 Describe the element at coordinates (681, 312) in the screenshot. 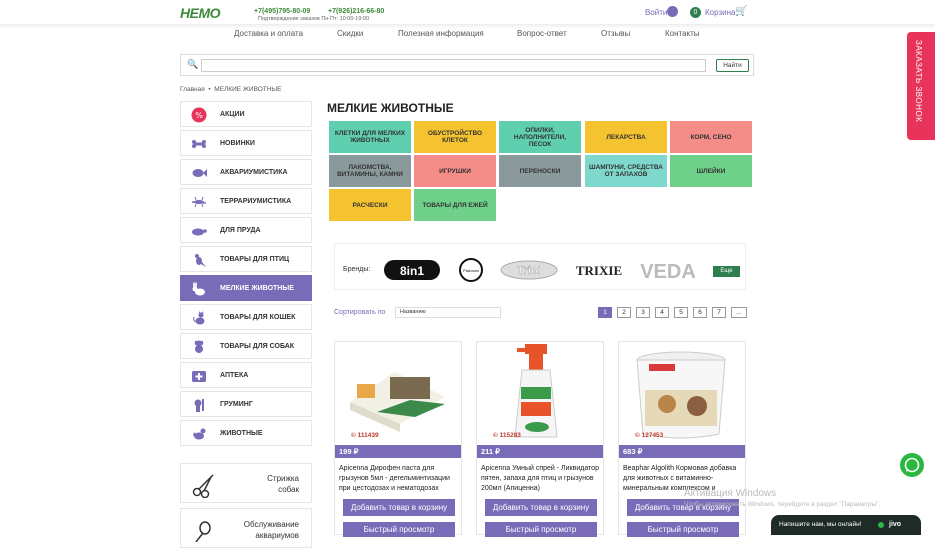

I see `pagination-page: 5` at that location.